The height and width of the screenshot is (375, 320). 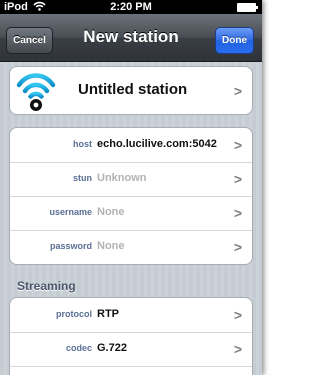 What do you see at coordinates (82, 178) in the screenshot?
I see `stun-label: stun` at bounding box center [82, 178].